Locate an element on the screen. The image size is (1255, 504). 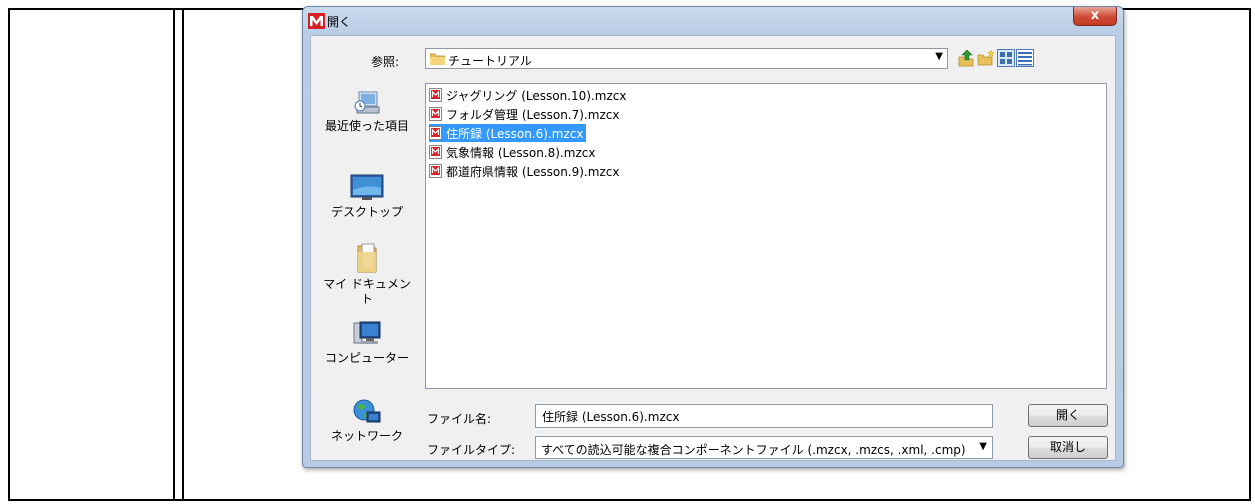
look-in-label: 参照: is located at coordinates (385, 62).